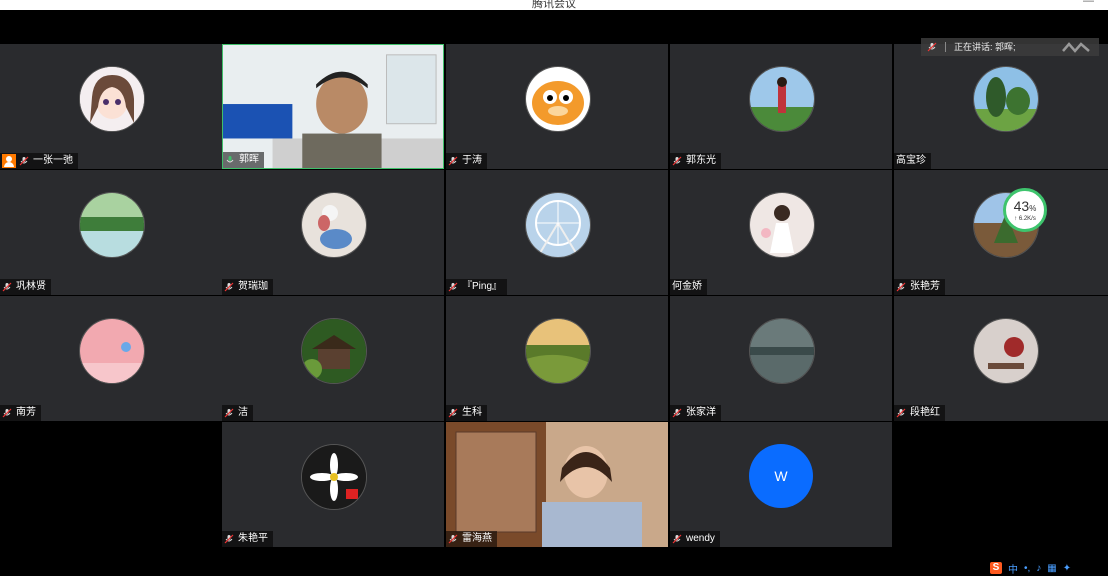  I want to click on participant-name: 朱艳平, so click(253, 538).